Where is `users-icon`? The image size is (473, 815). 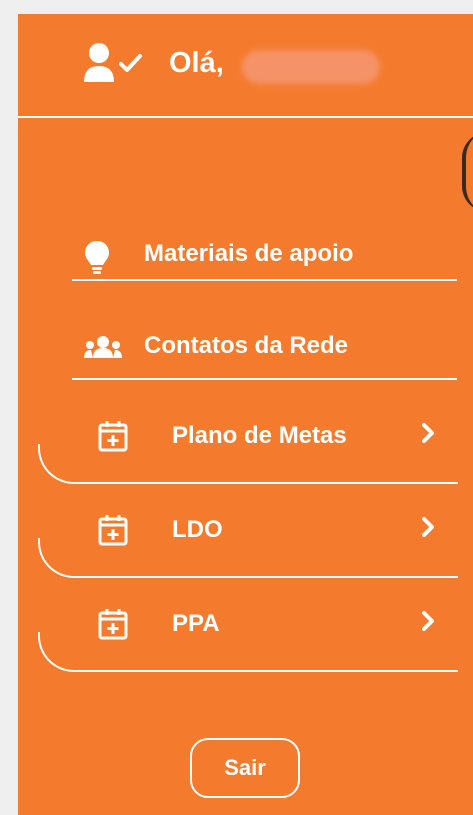 users-icon is located at coordinates (103, 351).